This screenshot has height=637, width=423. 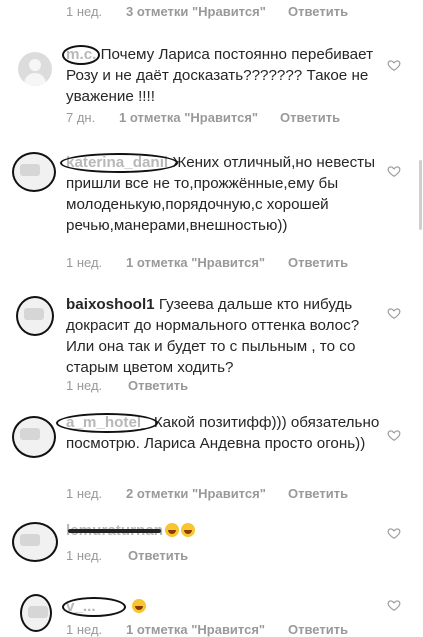 What do you see at coordinates (107, 422) in the screenshot?
I see `username-link: a_m_hotel_` at bounding box center [107, 422].